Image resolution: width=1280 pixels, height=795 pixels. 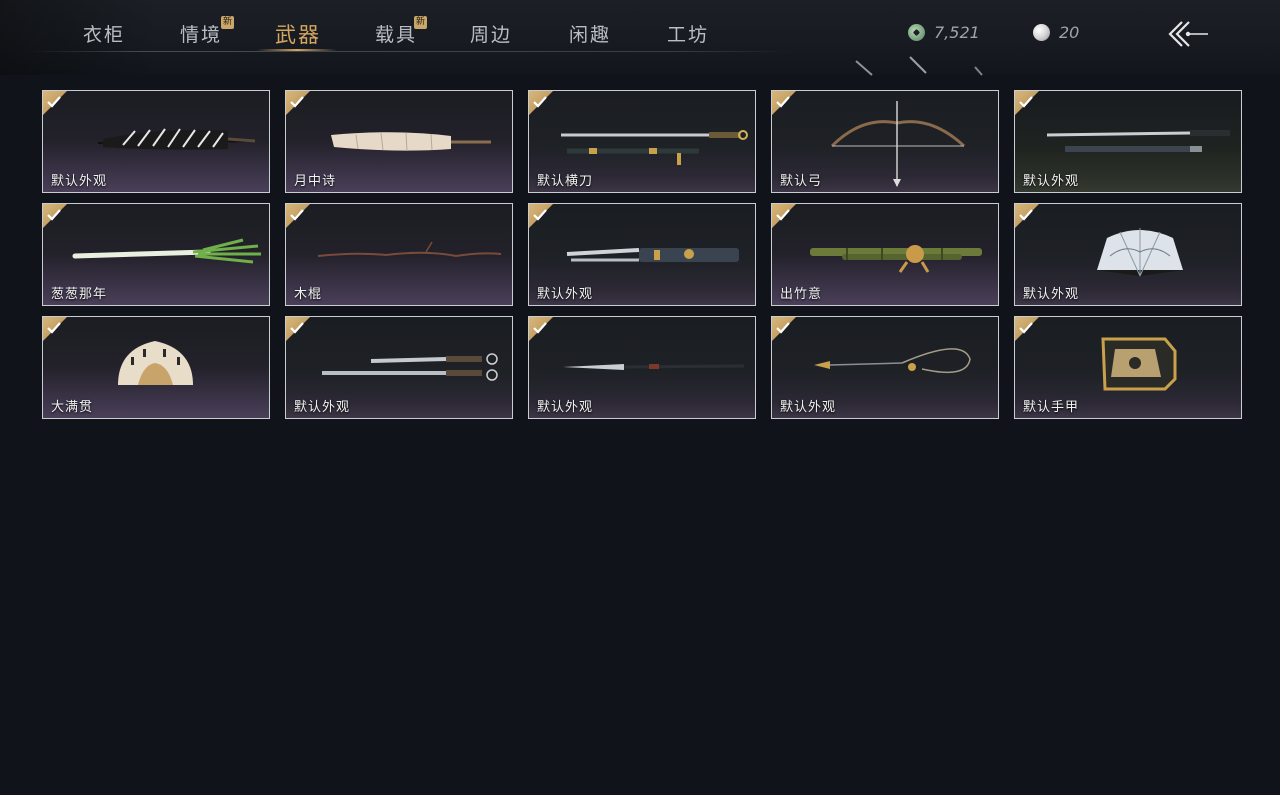 What do you see at coordinates (315, 181) in the screenshot?
I see `weapon-label: 月中诗` at bounding box center [315, 181].